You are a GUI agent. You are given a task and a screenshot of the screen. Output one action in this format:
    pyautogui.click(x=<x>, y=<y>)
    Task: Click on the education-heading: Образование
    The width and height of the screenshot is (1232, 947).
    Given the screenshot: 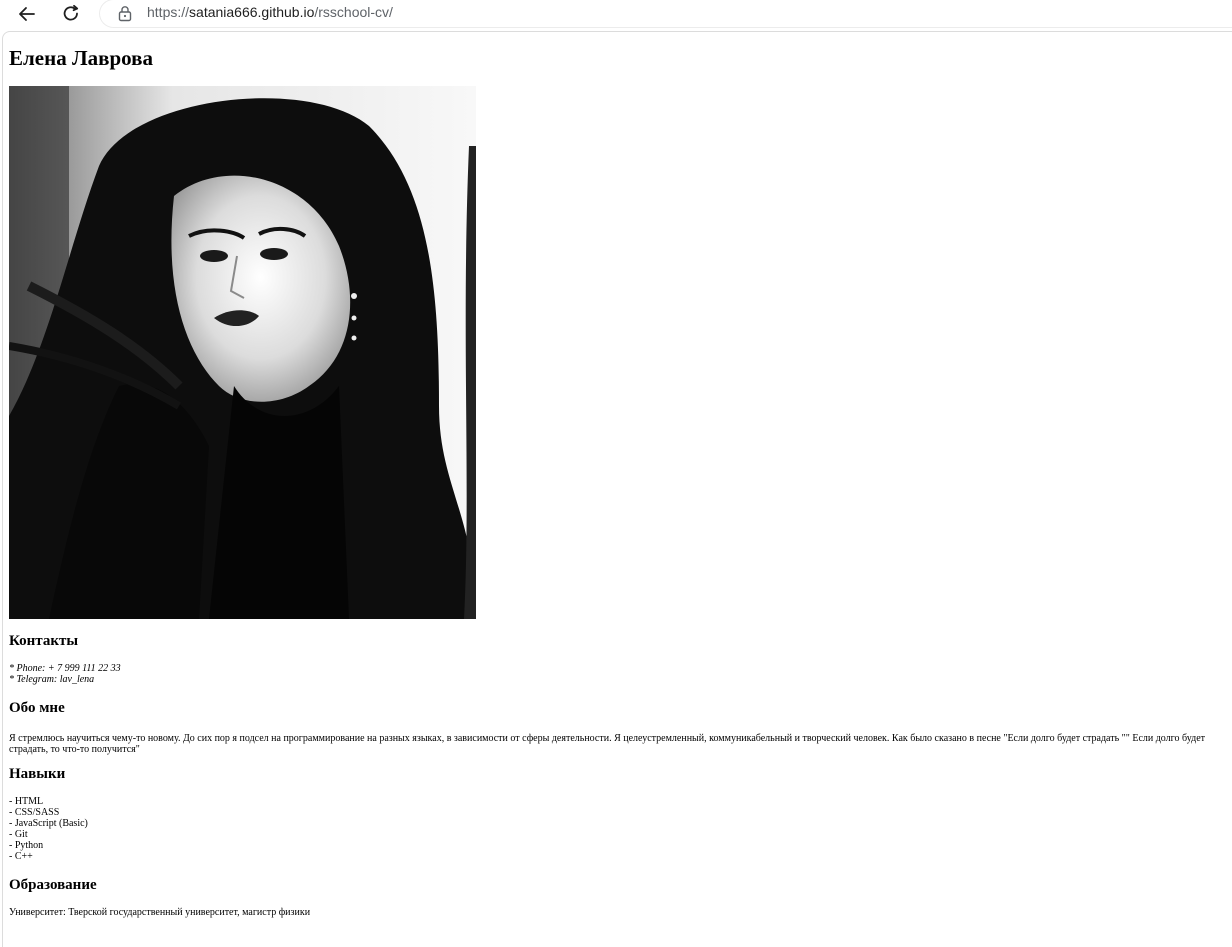 What is the action you would take?
    pyautogui.click(x=53, y=885)
    